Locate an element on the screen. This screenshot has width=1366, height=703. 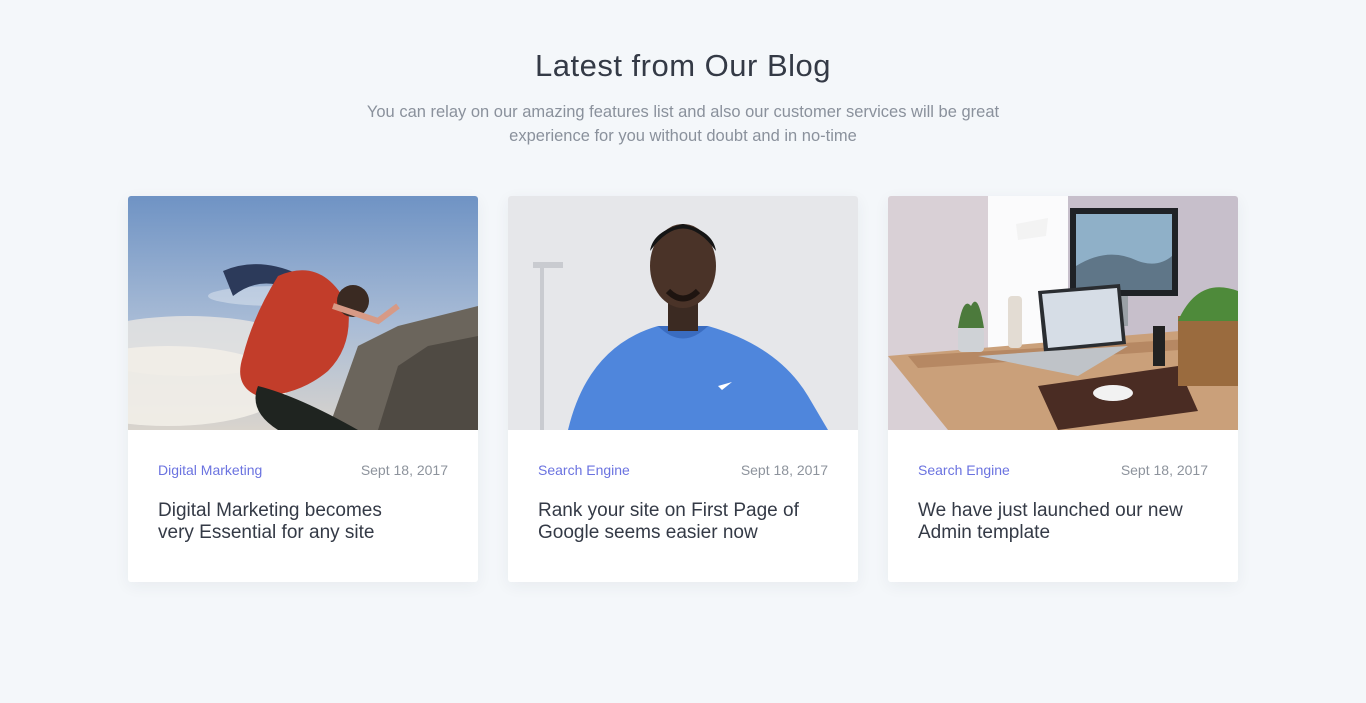
post-title-line-1: Rank your site on First Page of is located at coordinates (668, 510).